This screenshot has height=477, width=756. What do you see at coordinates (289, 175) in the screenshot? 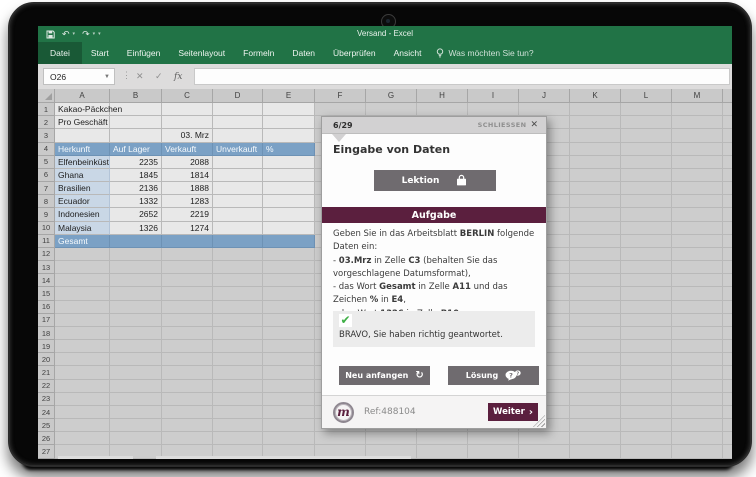
I see `cell-E6` at bounding box center [289, 175].